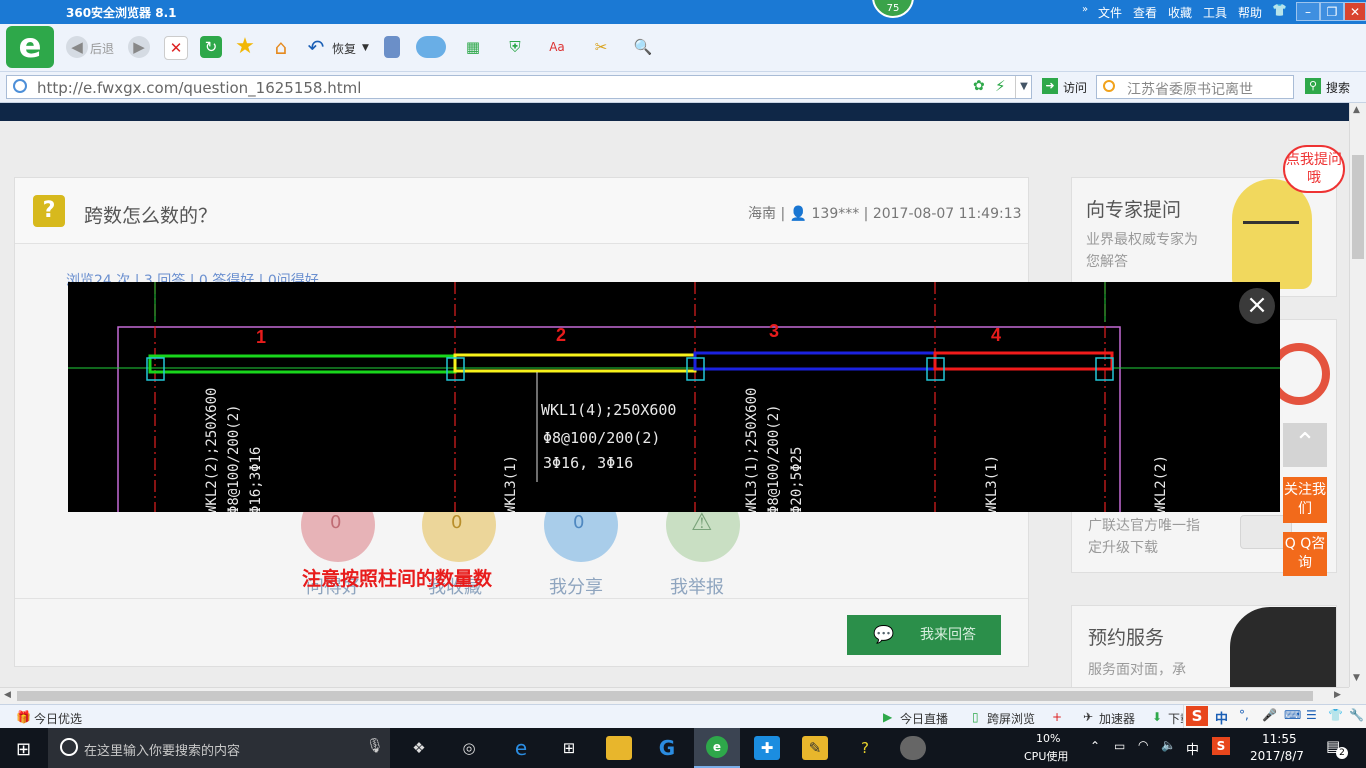 The width and height of the screenshot is (1366, 768). What do you see at coordinates (1250, 12) in the screenshot?
I see `menu-help: 帮助` at bounding box center [1250, 12].